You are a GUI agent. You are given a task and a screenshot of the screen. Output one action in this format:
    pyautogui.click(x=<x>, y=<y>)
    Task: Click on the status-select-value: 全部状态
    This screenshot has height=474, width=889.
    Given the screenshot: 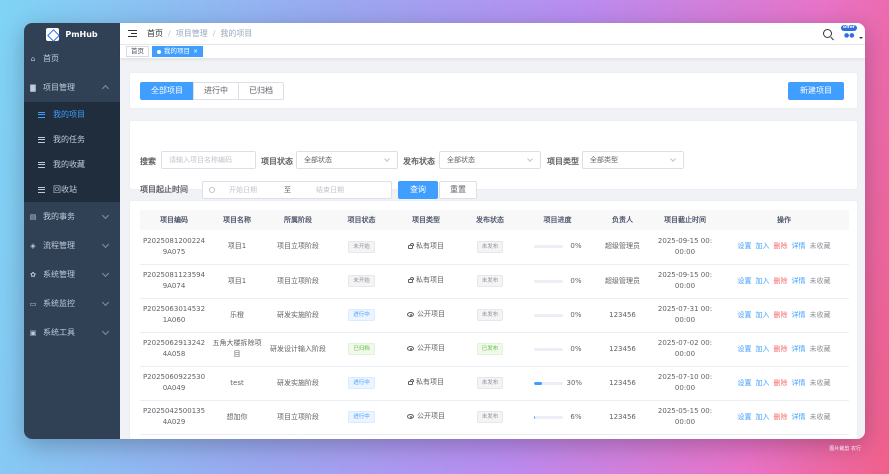 What is the action you would take?
    pyautogui.click(x=318, y=160)
    